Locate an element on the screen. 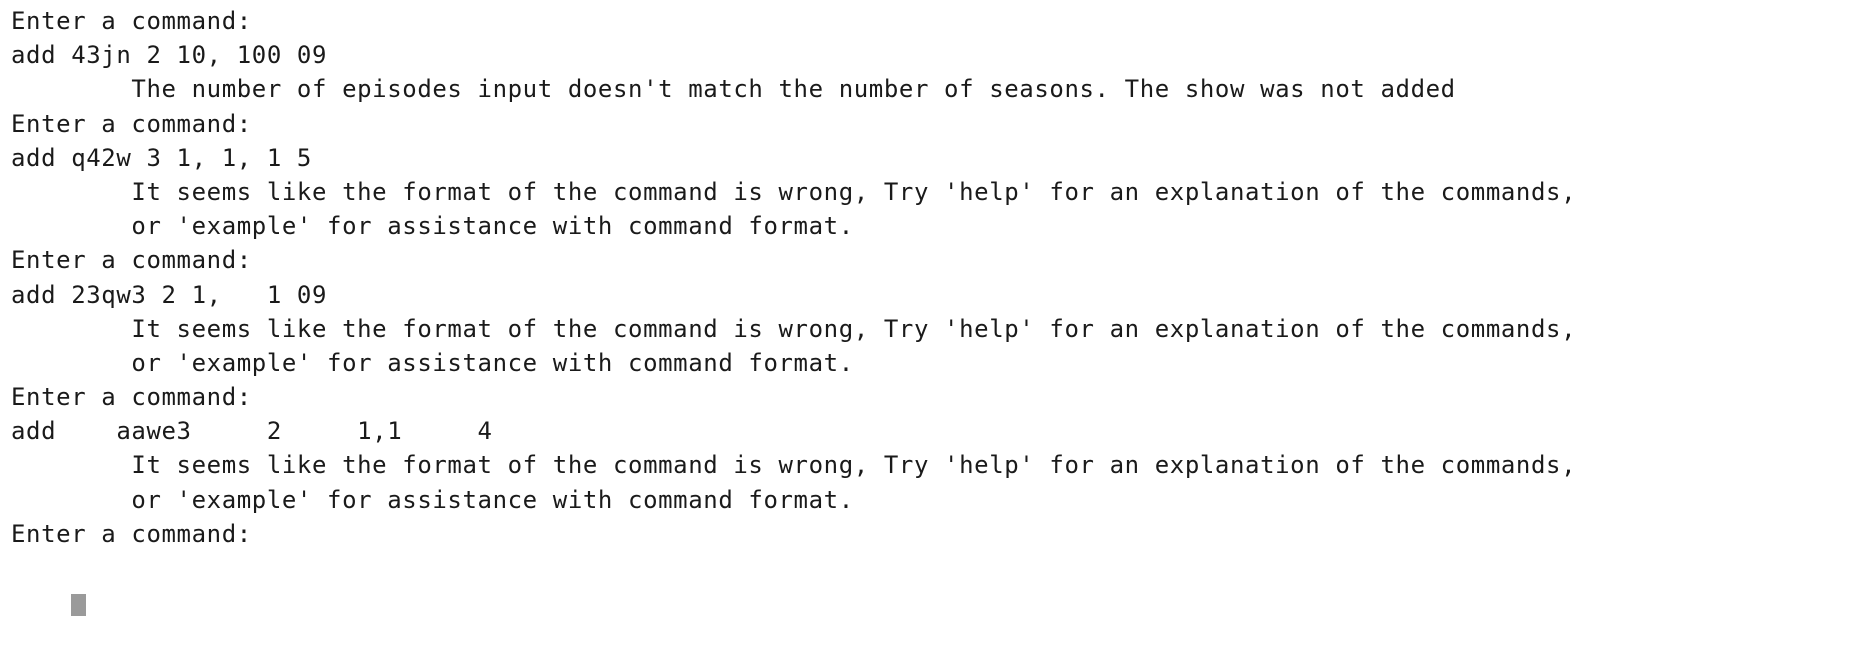 This screenshot has width=1861, height=654. command-input-line: add 43jn 2 10, 100 09 is located at coordinates (169, 55).